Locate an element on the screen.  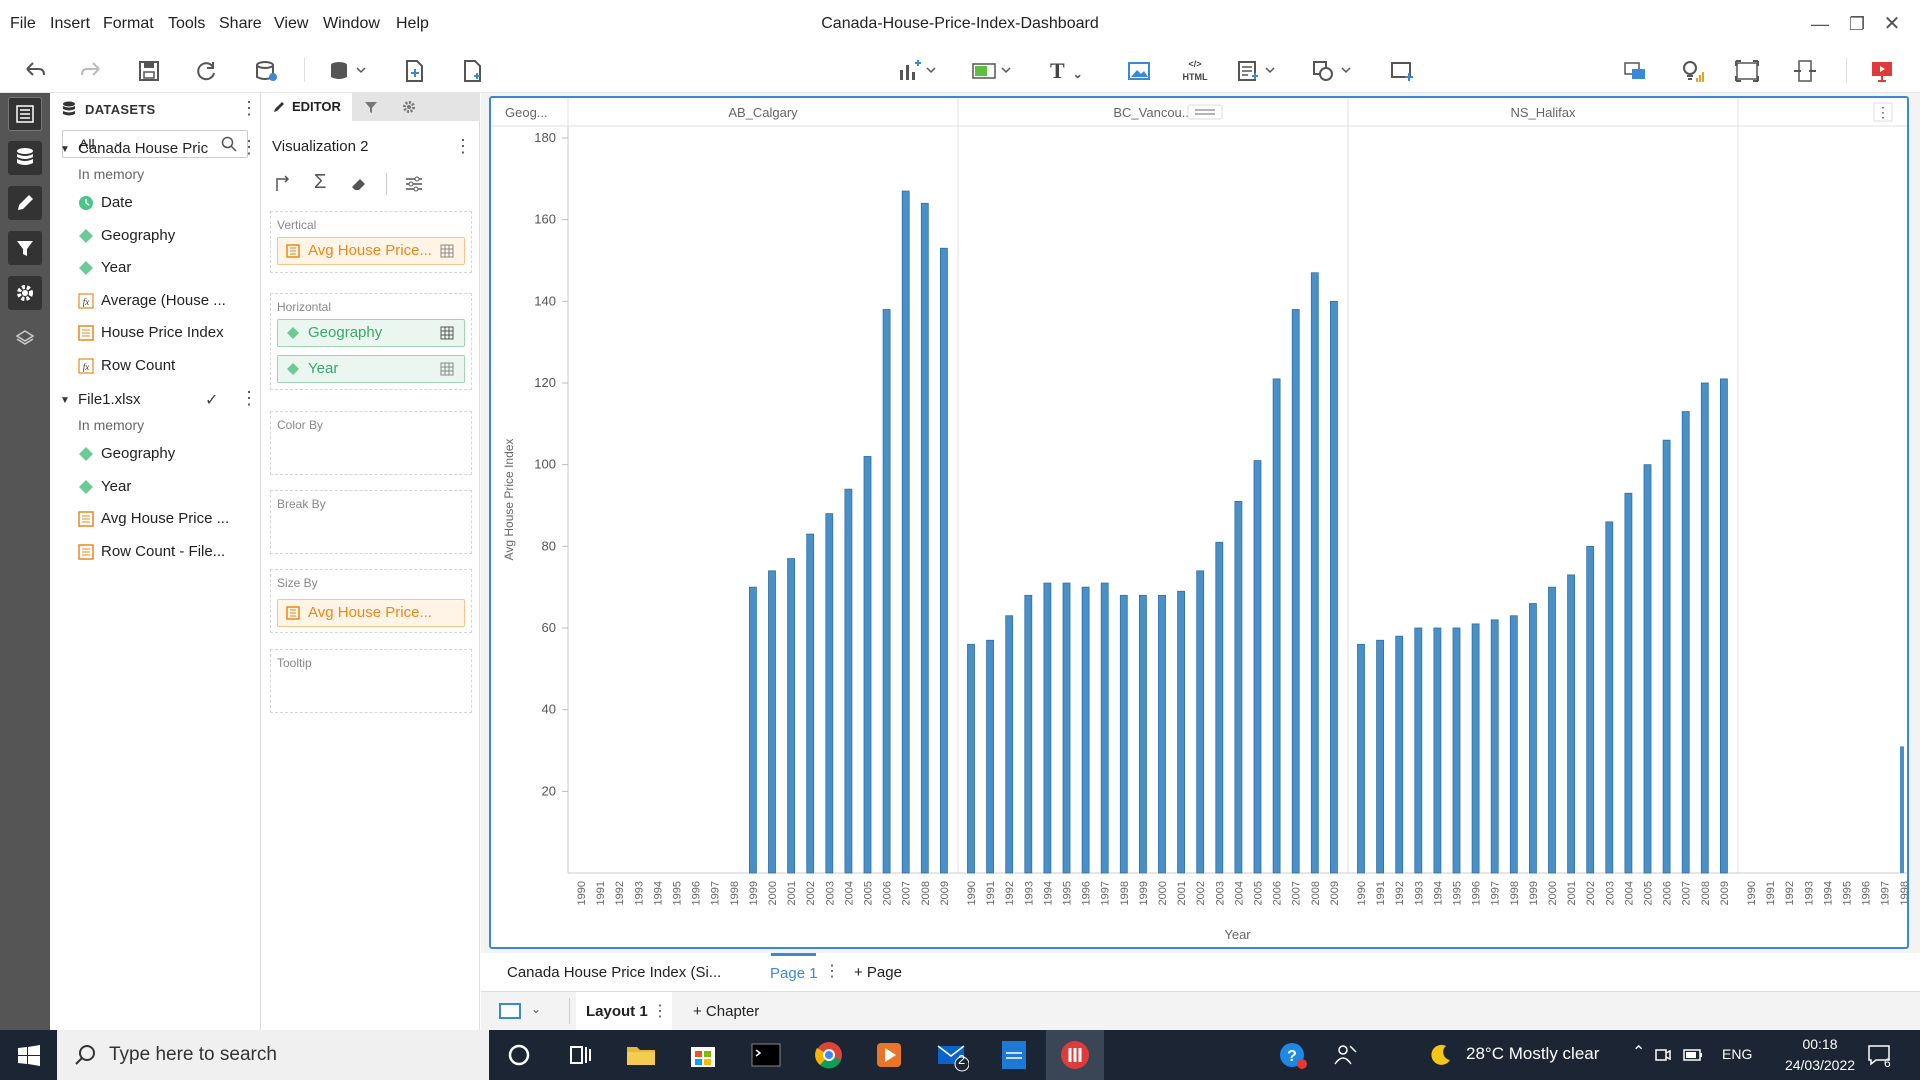
panel-header: NS_Halifax is located at coordinates (1543, 112).